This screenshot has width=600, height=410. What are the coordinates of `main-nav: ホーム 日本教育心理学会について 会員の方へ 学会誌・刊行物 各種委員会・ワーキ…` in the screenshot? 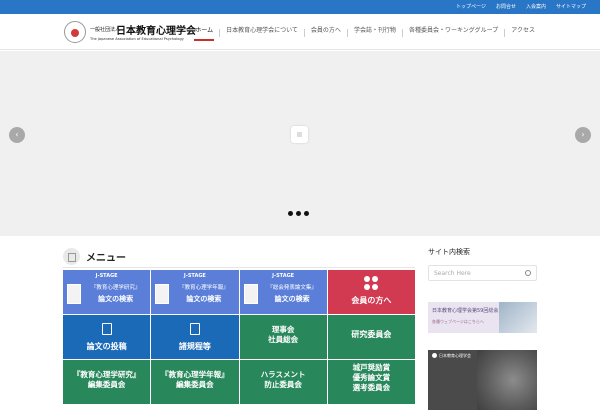 It's located at (365, 33).